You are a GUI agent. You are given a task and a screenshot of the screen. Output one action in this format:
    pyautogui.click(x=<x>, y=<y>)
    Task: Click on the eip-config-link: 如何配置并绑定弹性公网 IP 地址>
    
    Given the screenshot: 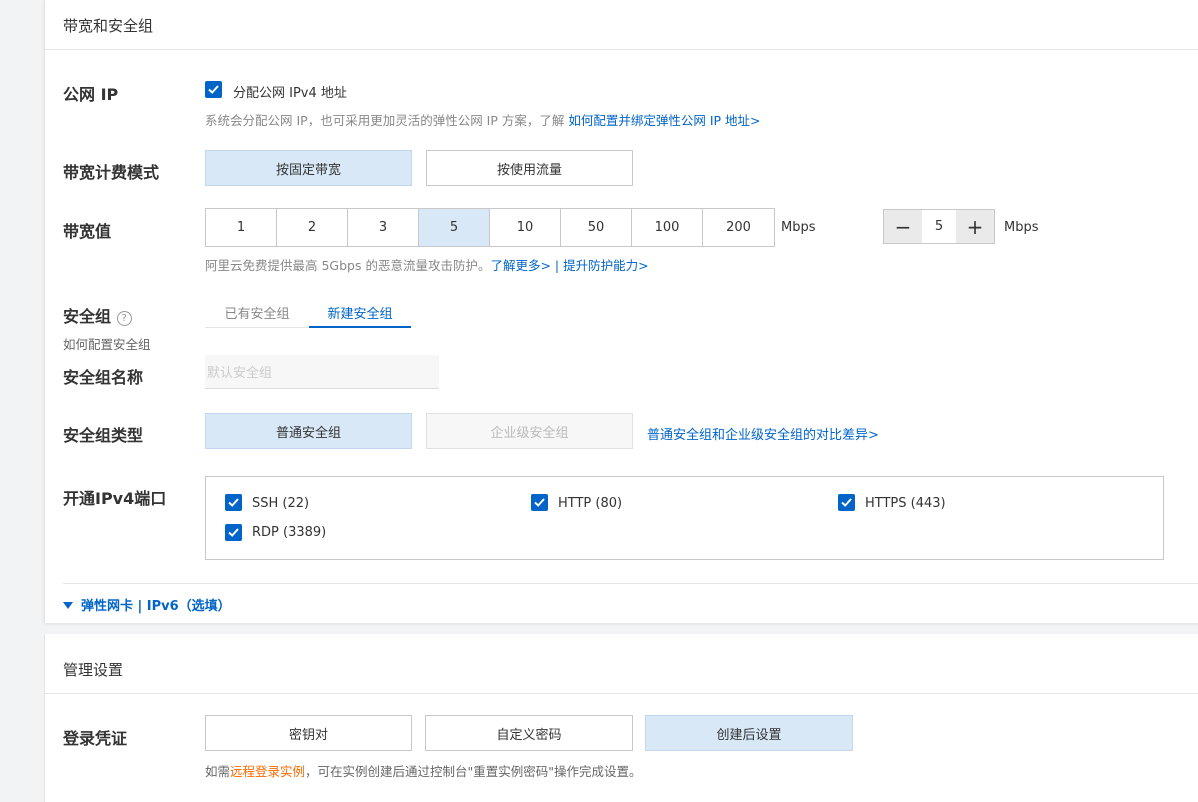 What is the action you would take?
    pyautogui.click(x=664, y=120)
    